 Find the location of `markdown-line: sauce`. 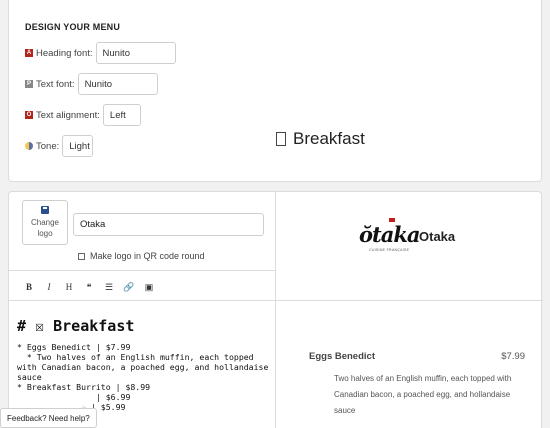

markdown-line: sauce is located at coordinates (29, 377).